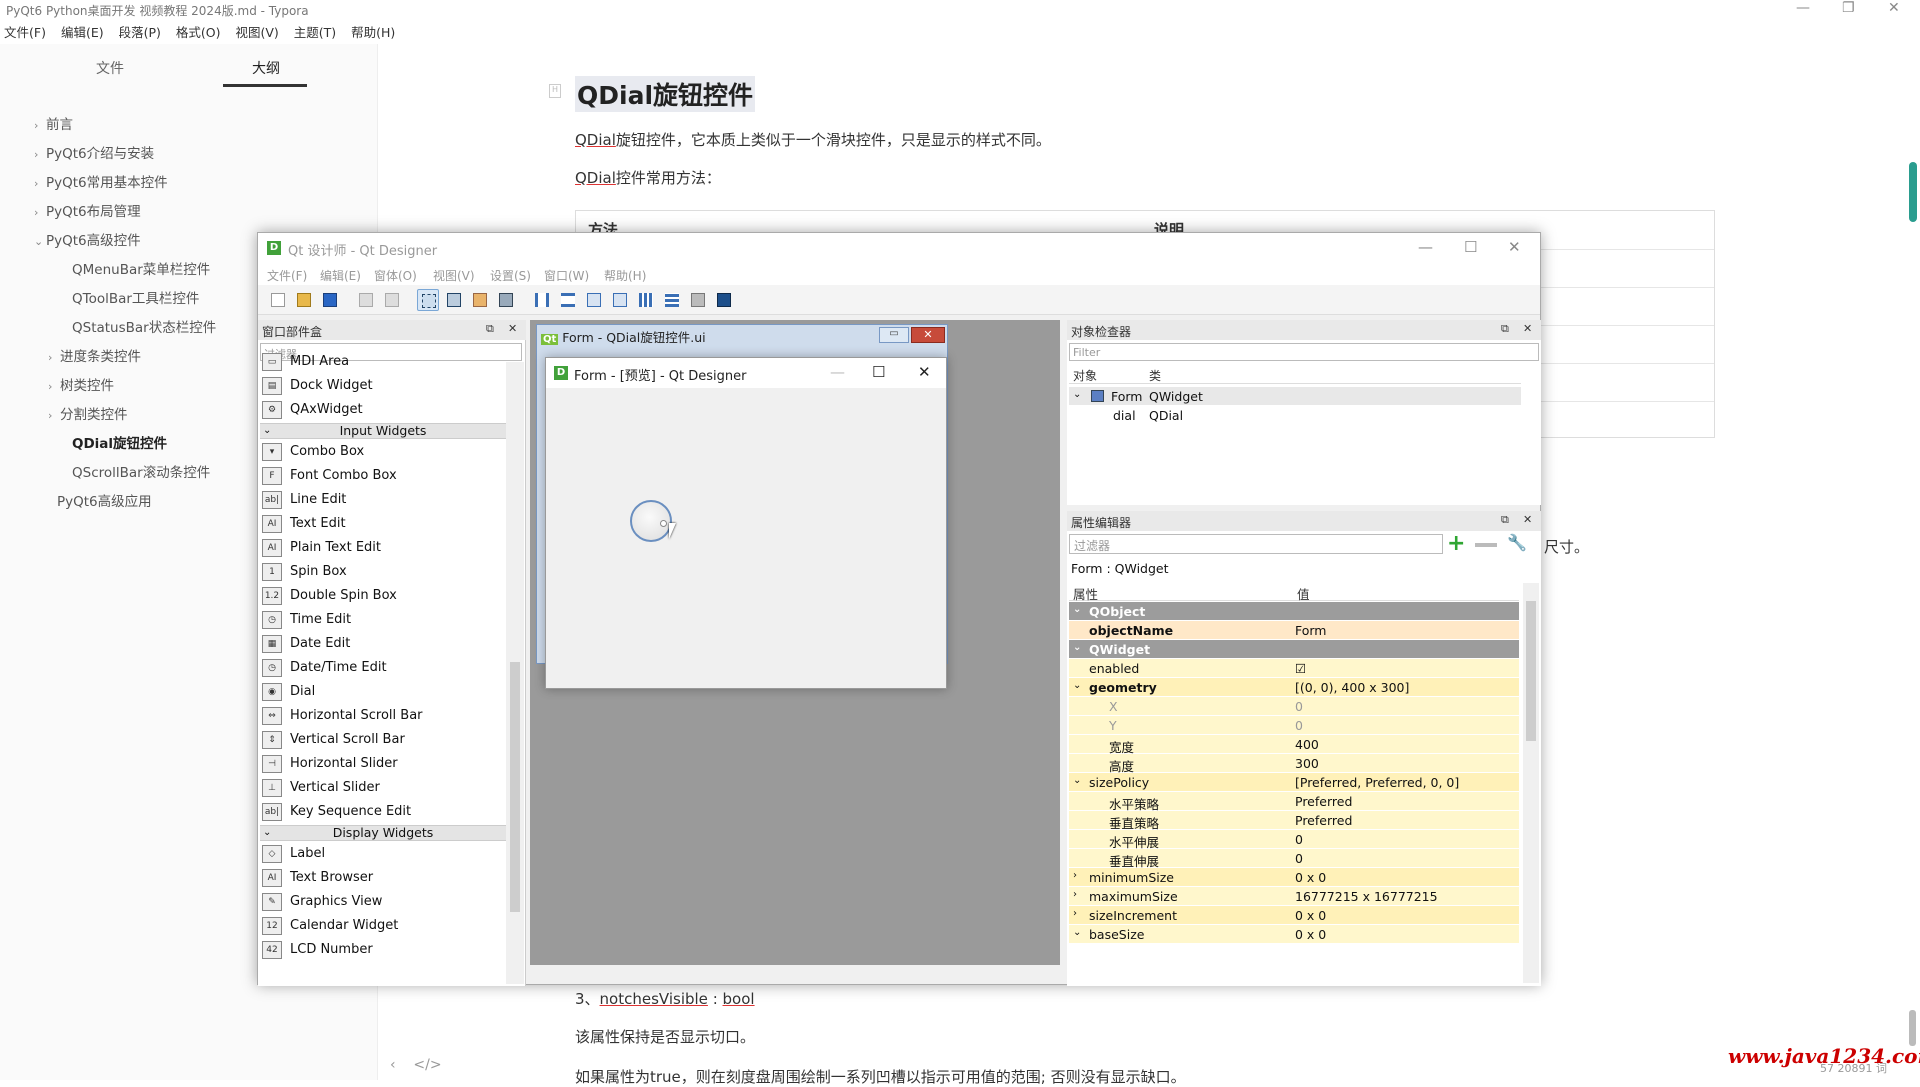 This screenshot has height=1087, width=1920. I want to click on outline-item: QStatusBar状态栏控件, so click(138, 326).